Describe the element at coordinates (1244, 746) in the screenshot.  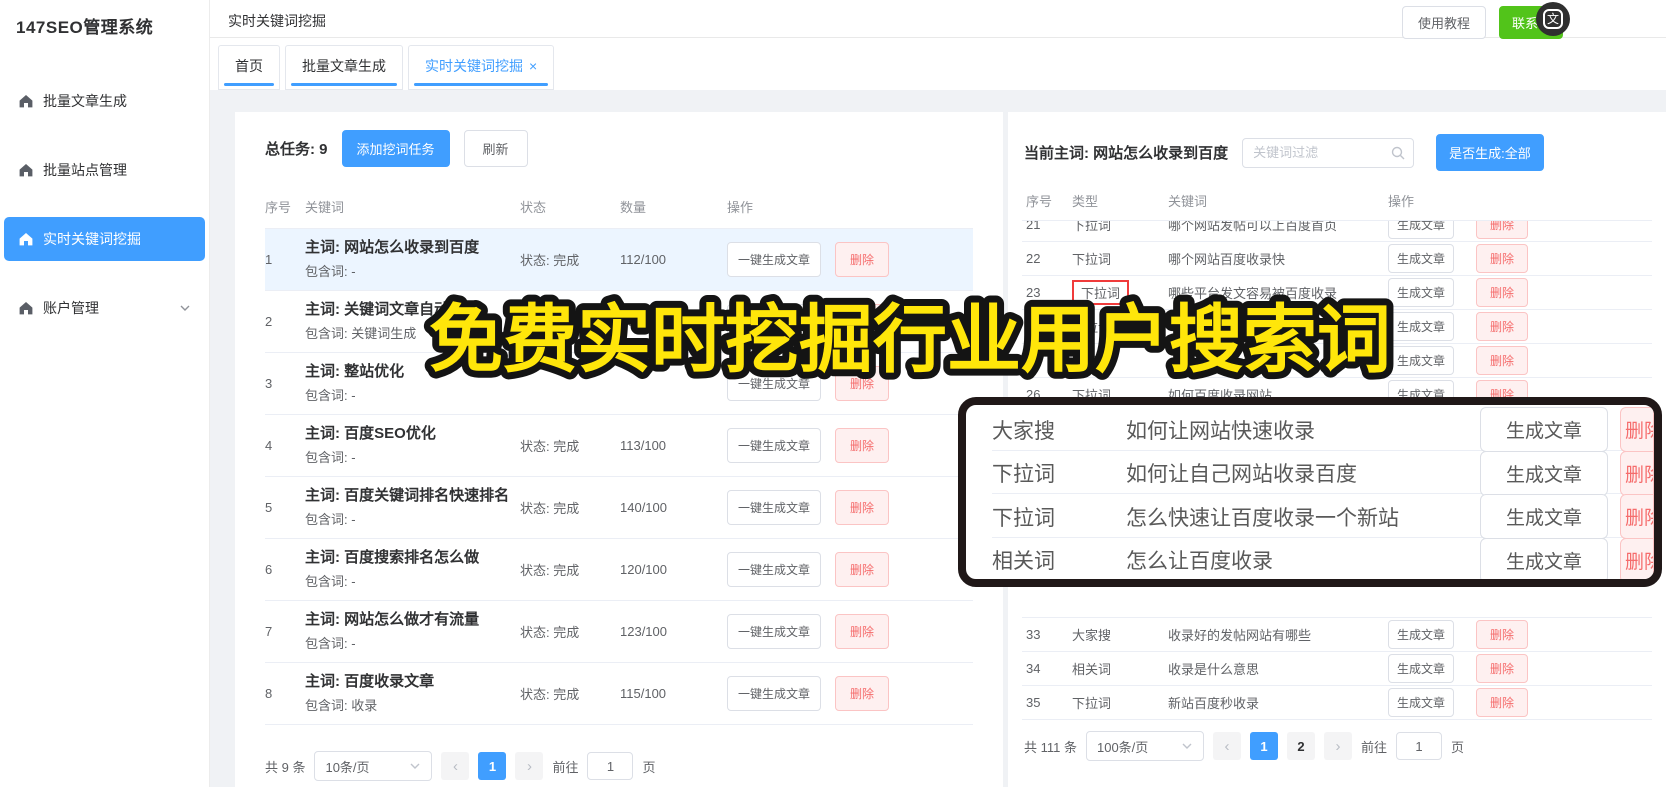
I see `keyword-pagination: 共 111 条 100条/页 ‹ 1 2 › 前往 页` at that location.